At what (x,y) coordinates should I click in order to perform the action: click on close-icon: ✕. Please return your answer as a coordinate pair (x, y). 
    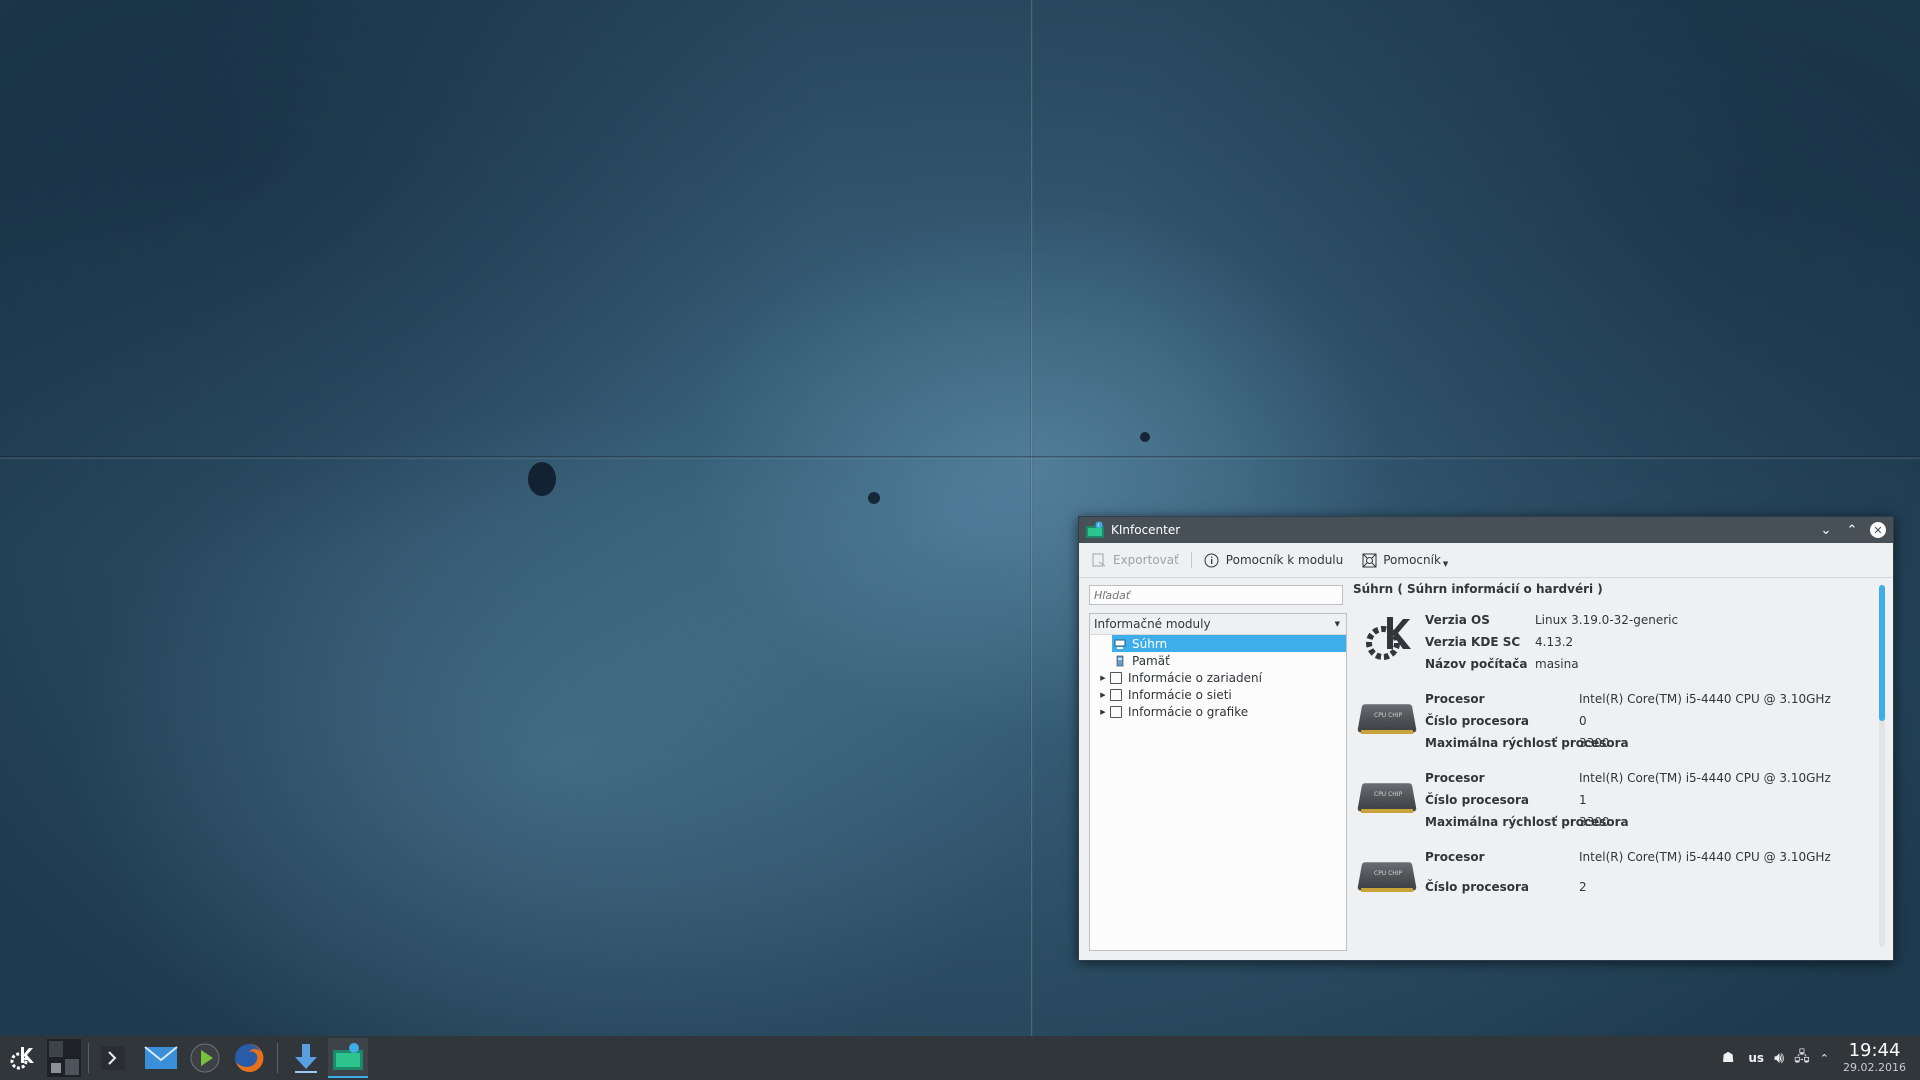
    Looking at the image, I should click on (1878, 530).